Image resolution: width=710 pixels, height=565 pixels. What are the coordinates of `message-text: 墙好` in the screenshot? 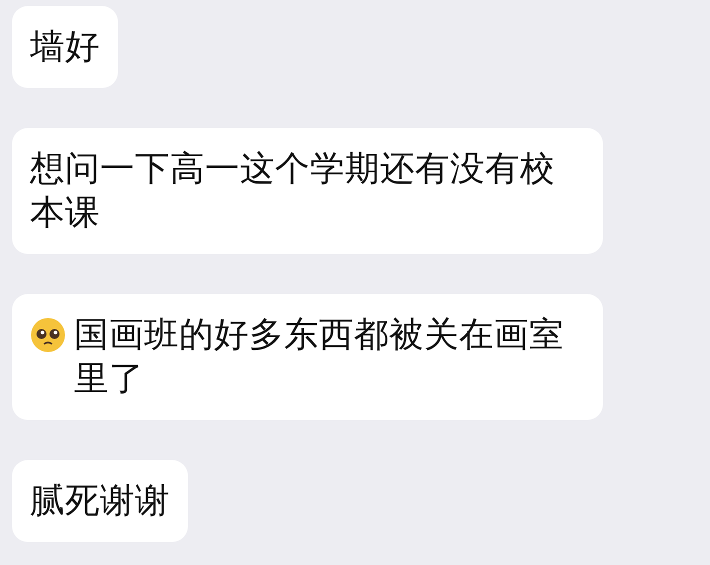 It's located at (65, 47).